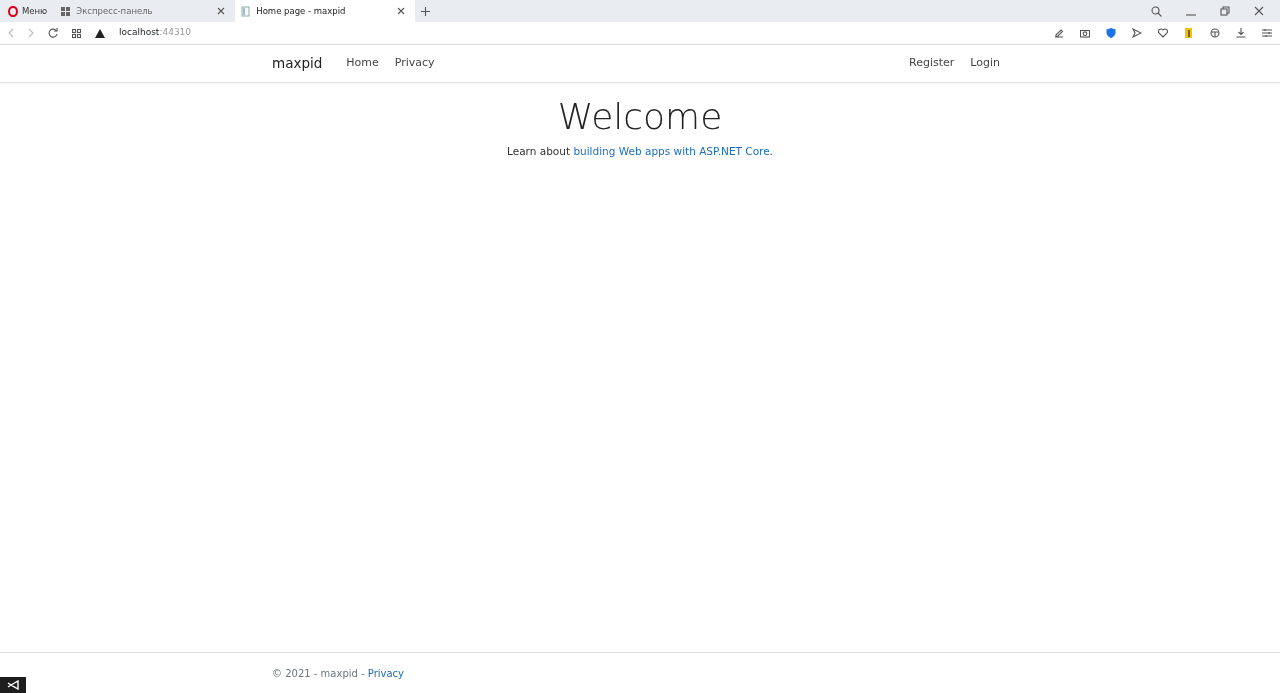 This screenshot has height=693, width=1280. What do you see at coordinates (1111, 33) in the screenshot?
I see `shield-icon` at bounding box center [1111, 33].